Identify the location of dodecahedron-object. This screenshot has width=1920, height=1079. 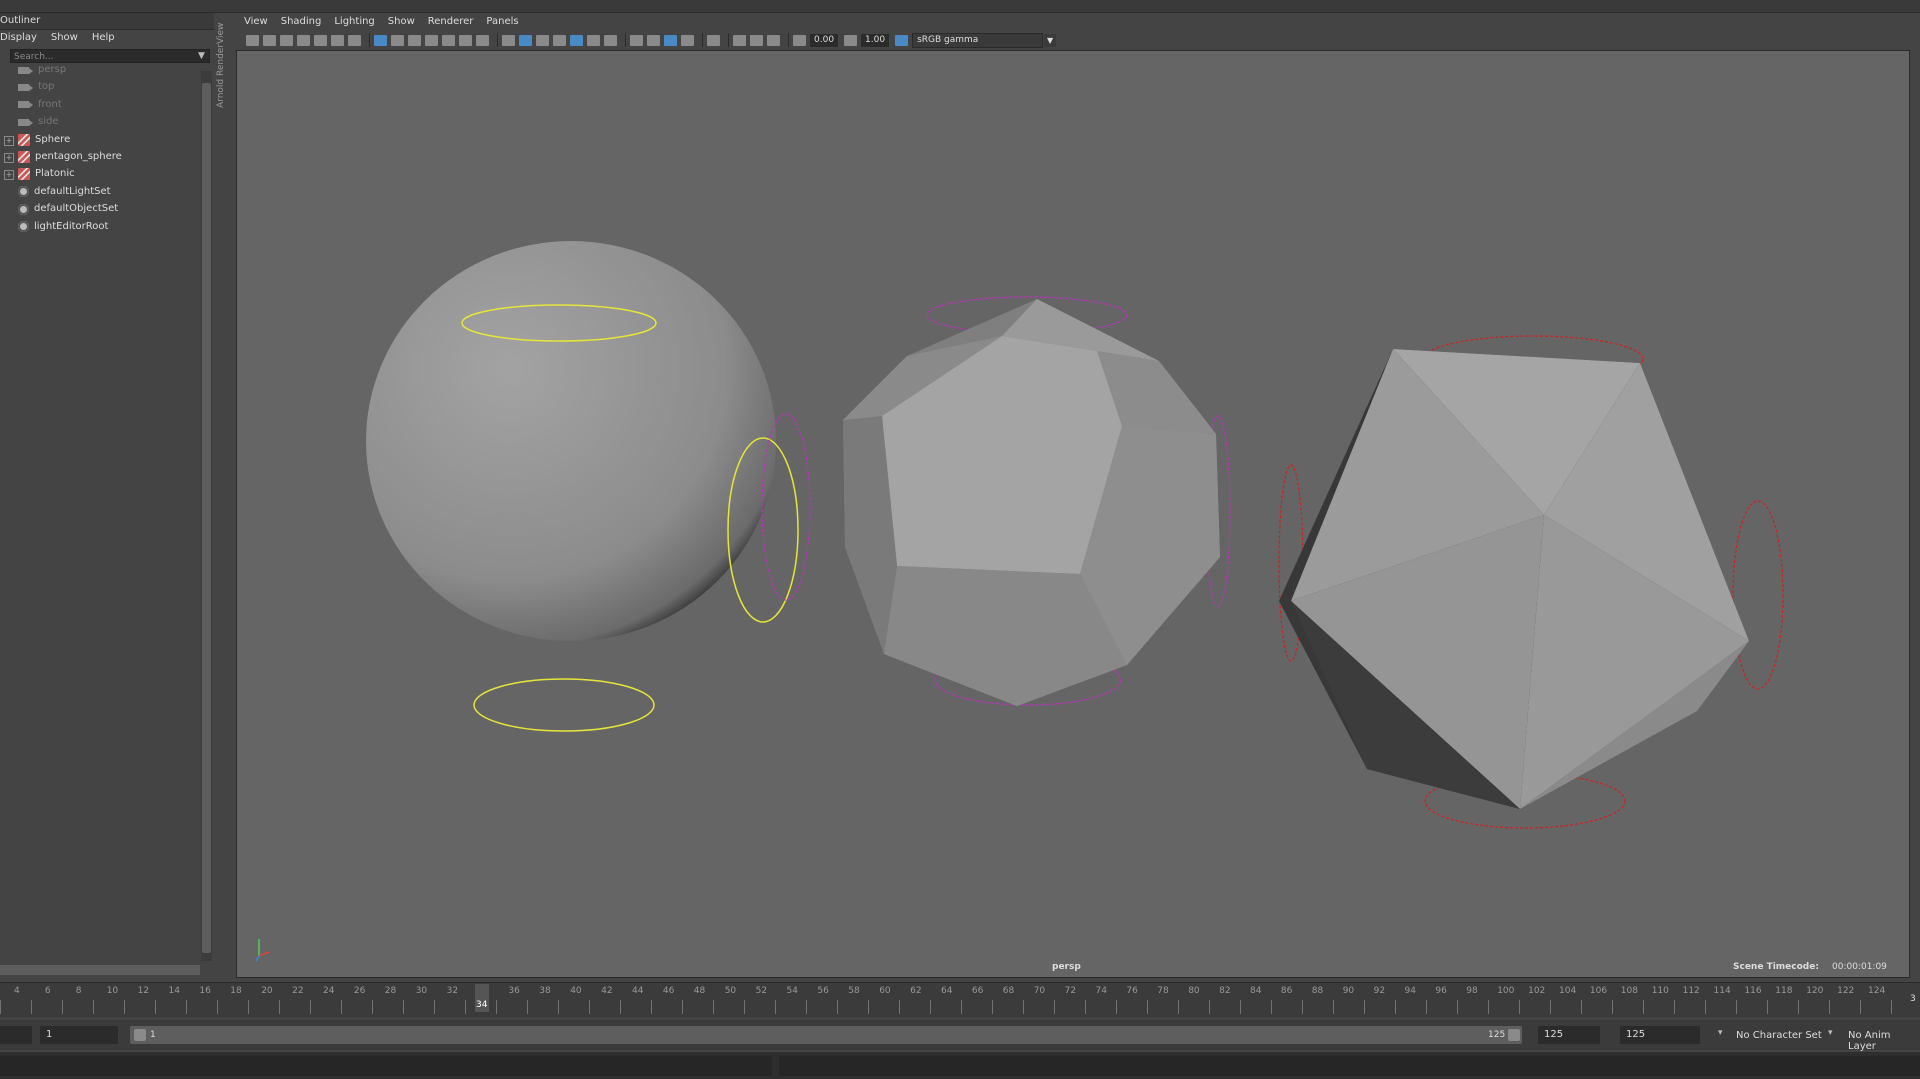
(996, 501).